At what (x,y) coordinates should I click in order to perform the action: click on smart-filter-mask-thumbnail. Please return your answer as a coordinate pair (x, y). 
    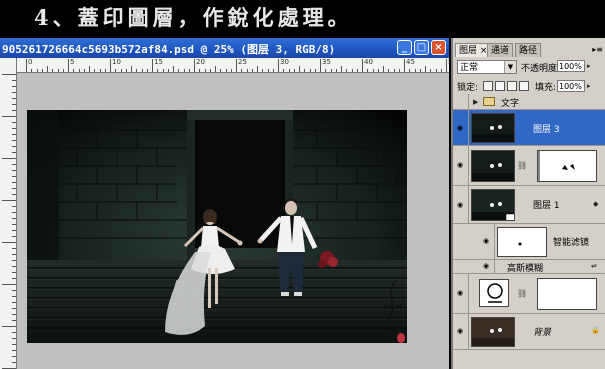
    Looking at the image, I should click on (522, 242).